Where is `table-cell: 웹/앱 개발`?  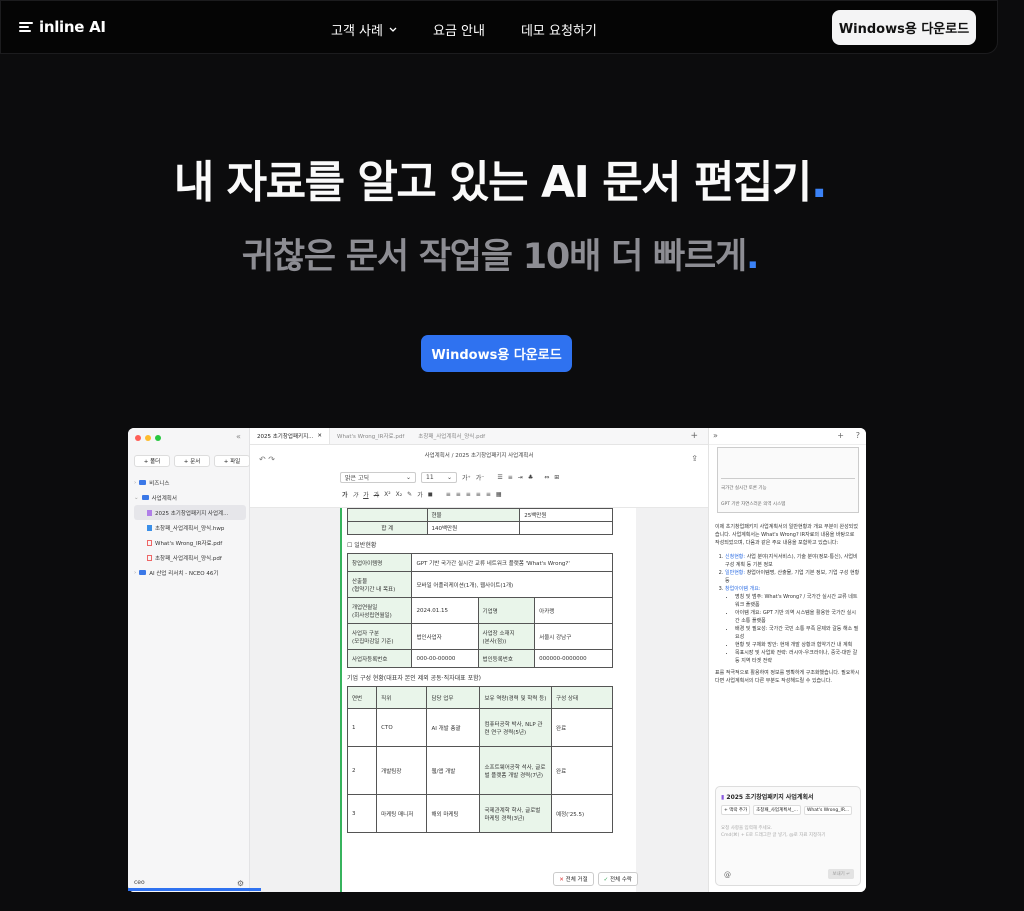 table-cell: 웹/앱 개발 is located at coordinates (453, 770).